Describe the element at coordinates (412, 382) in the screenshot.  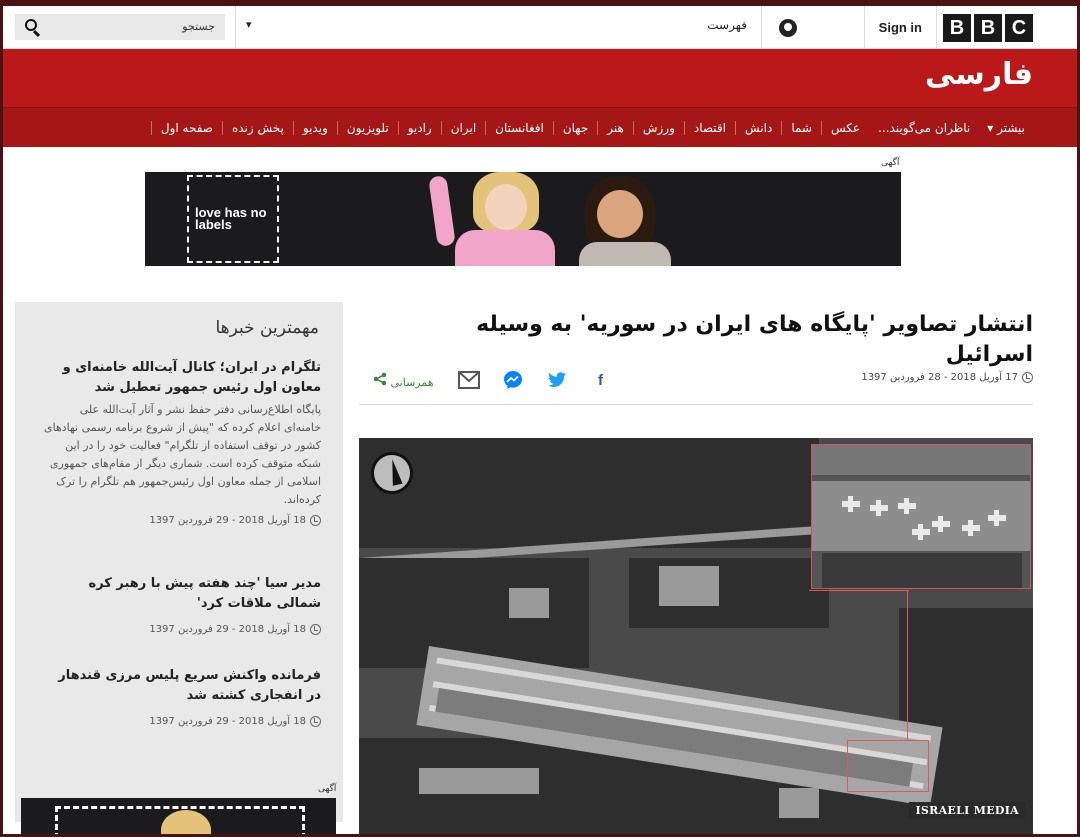
I see `share-label: همرسانی` at that location.